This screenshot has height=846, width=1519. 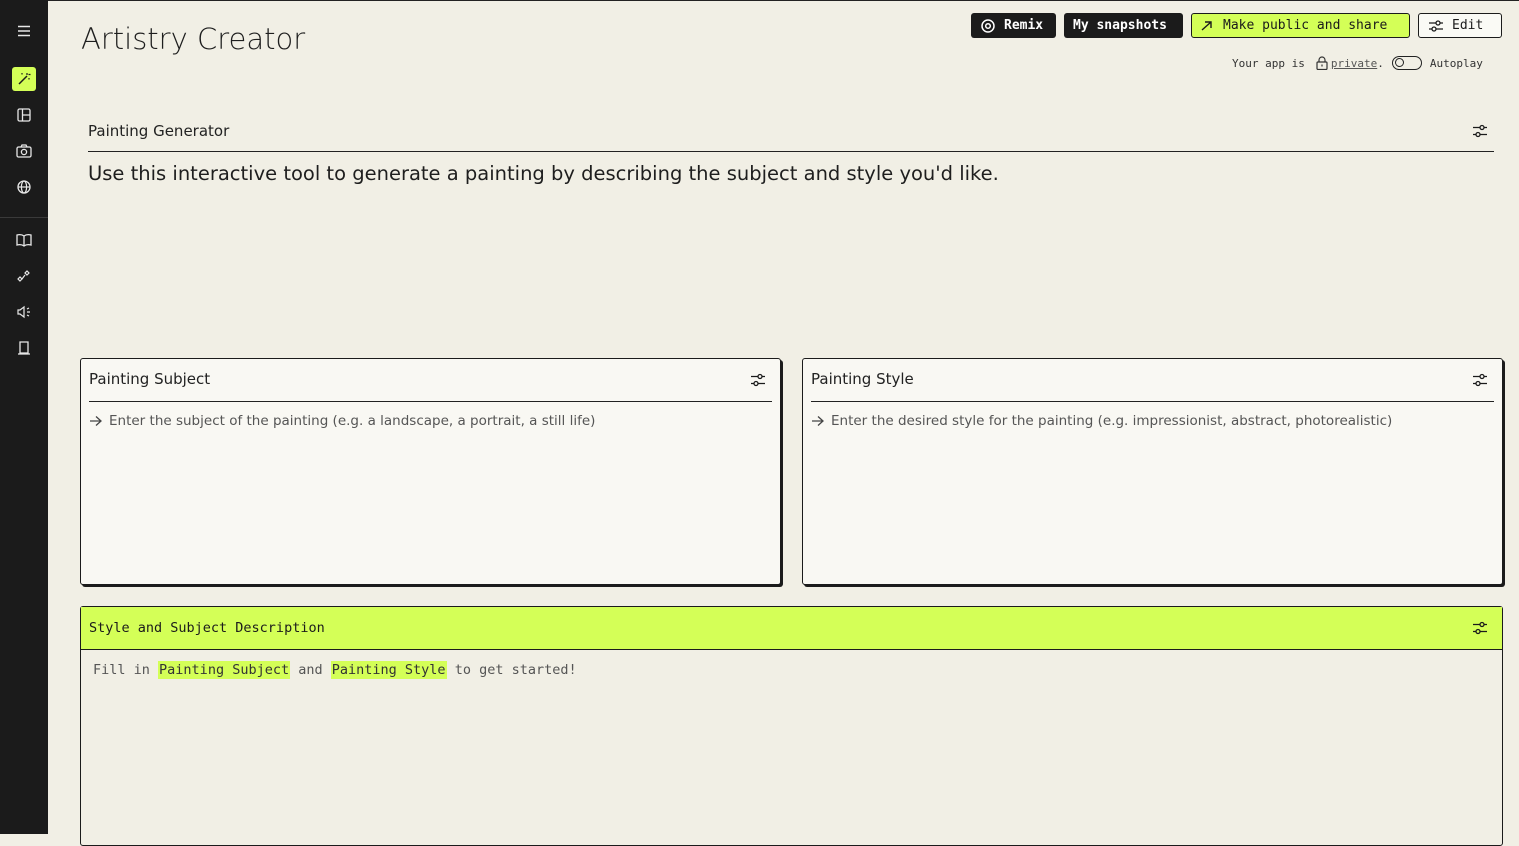 I want to click on make-public-share-button: Make public and share, so click(x=1300, y=25).